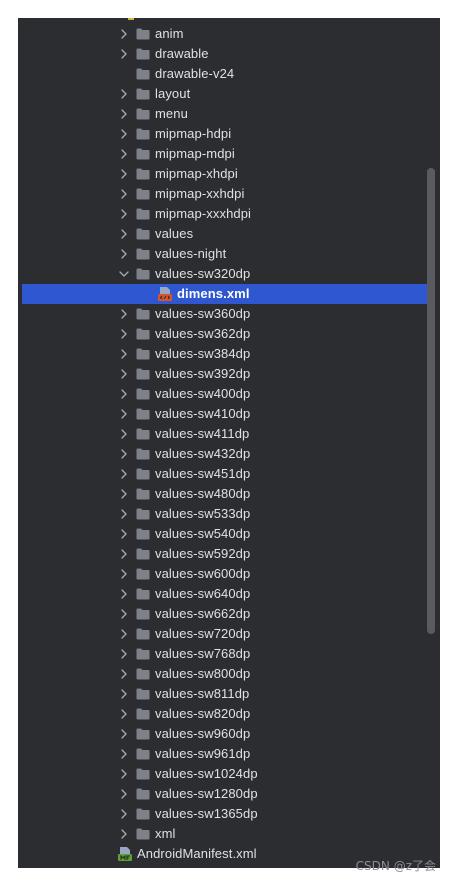 The height and width of the screenshot is (886, 458). Describe the element at coordinates (229, 234) in the screenshot. I see `tree-item-folder: values` at that location.